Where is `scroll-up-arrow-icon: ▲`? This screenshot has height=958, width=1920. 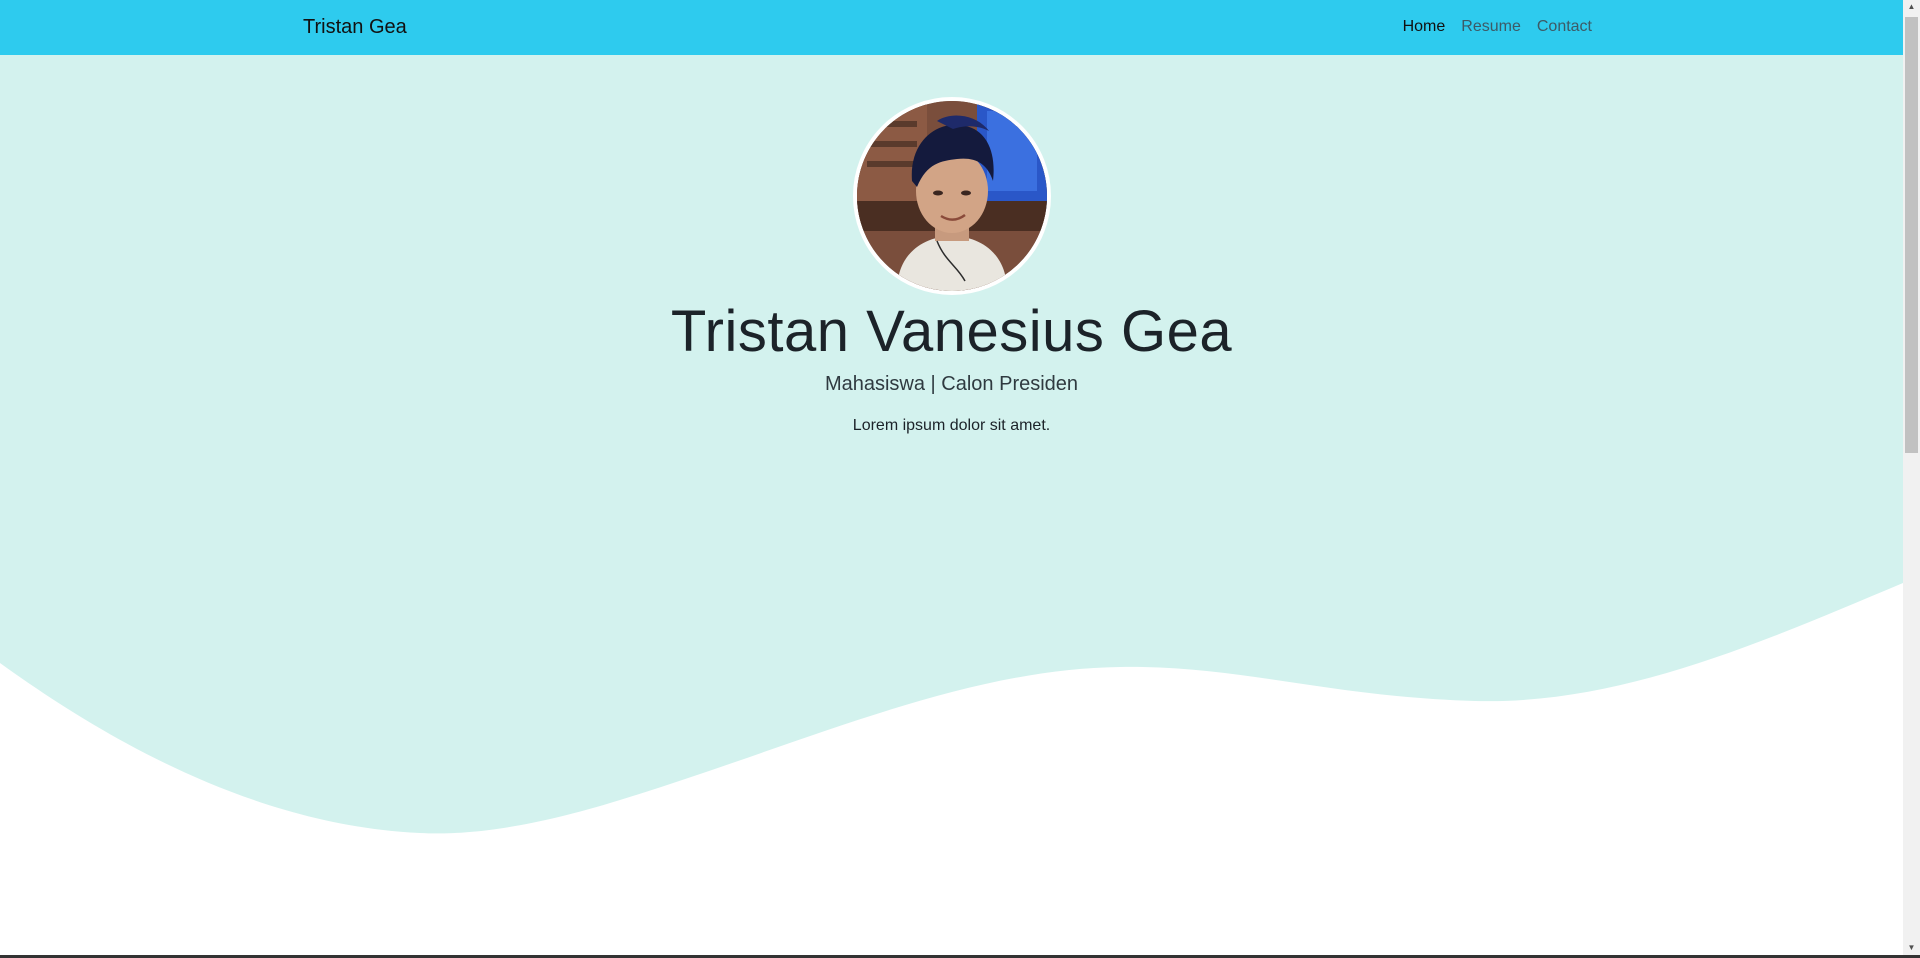 scroll-up-arrow-icon: ▲ is located at coordinates (1911, 7).